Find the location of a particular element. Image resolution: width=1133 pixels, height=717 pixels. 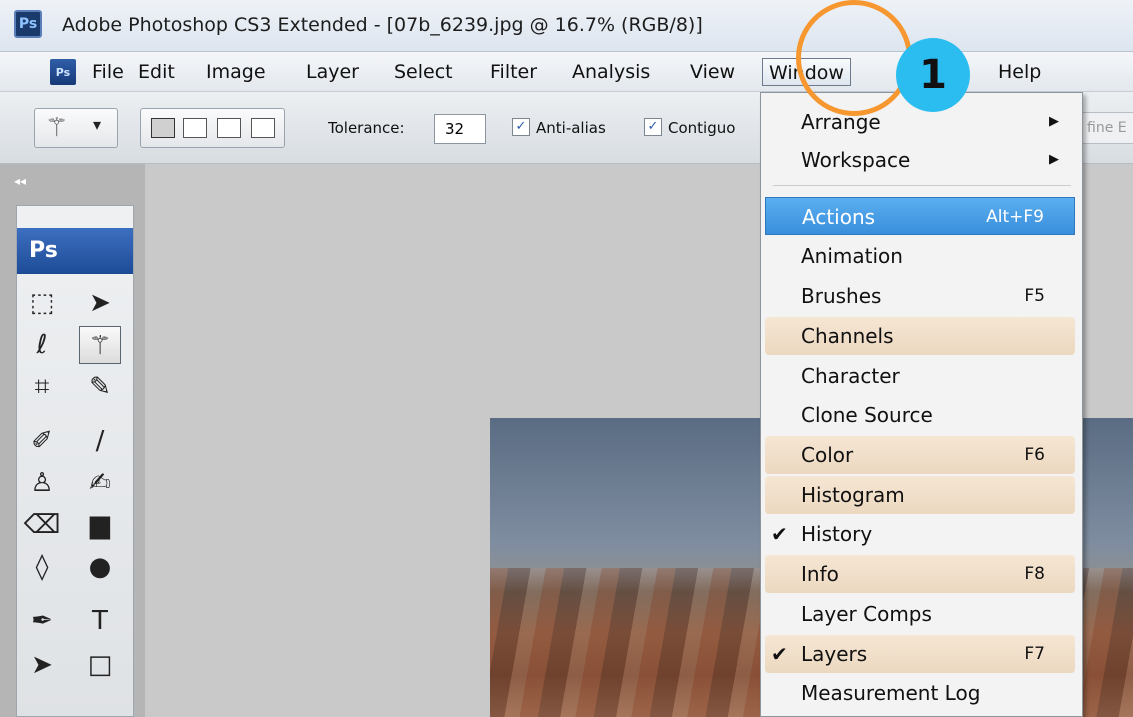

refine-edge-button: fine E is located at coordinates (1107, 128).